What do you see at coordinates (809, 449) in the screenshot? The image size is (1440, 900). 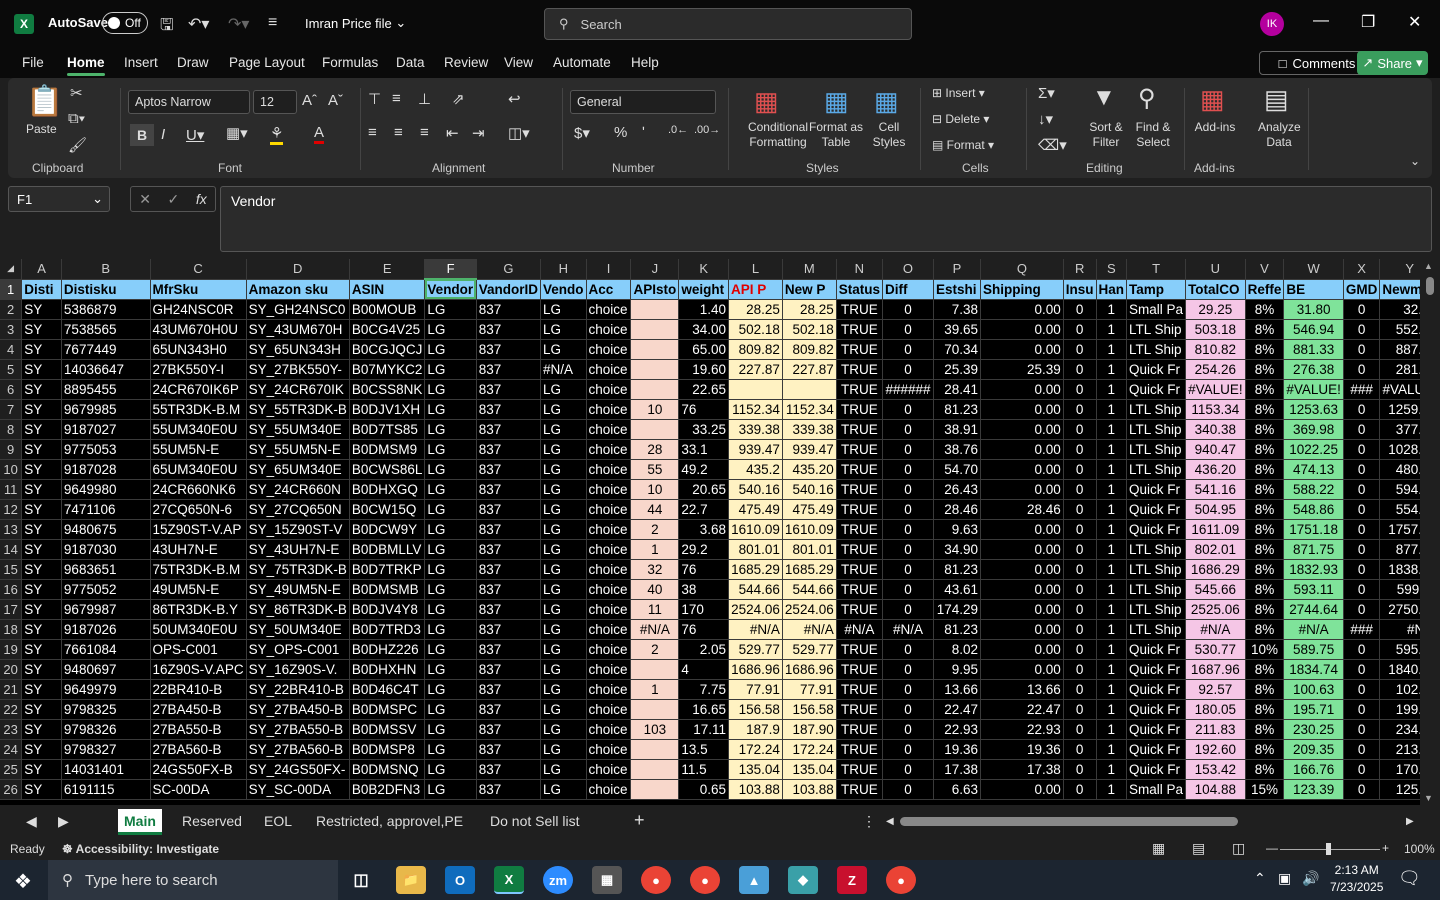 I see `cell: 939.47` at bounding box center [809, 449].